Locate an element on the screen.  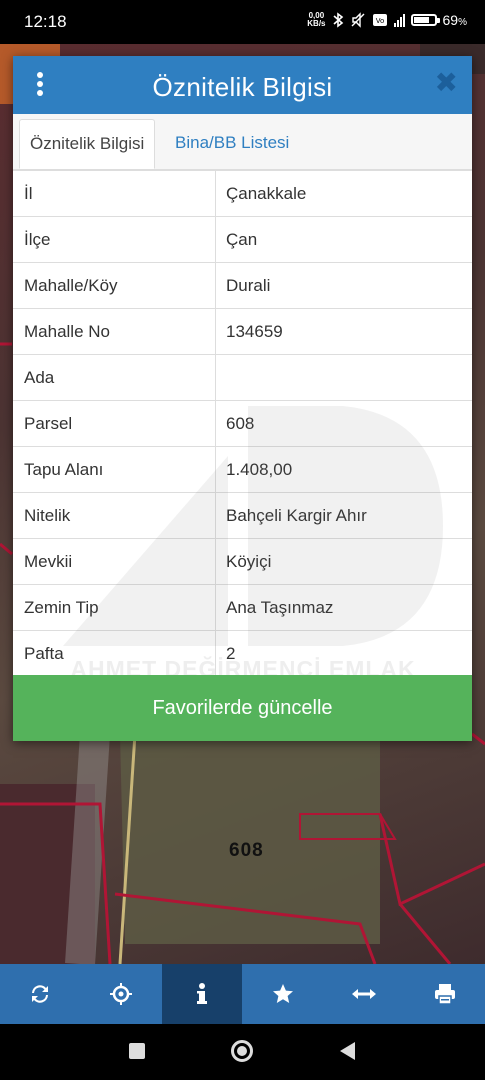
refresh-icon is located at coordinates (40, 994).